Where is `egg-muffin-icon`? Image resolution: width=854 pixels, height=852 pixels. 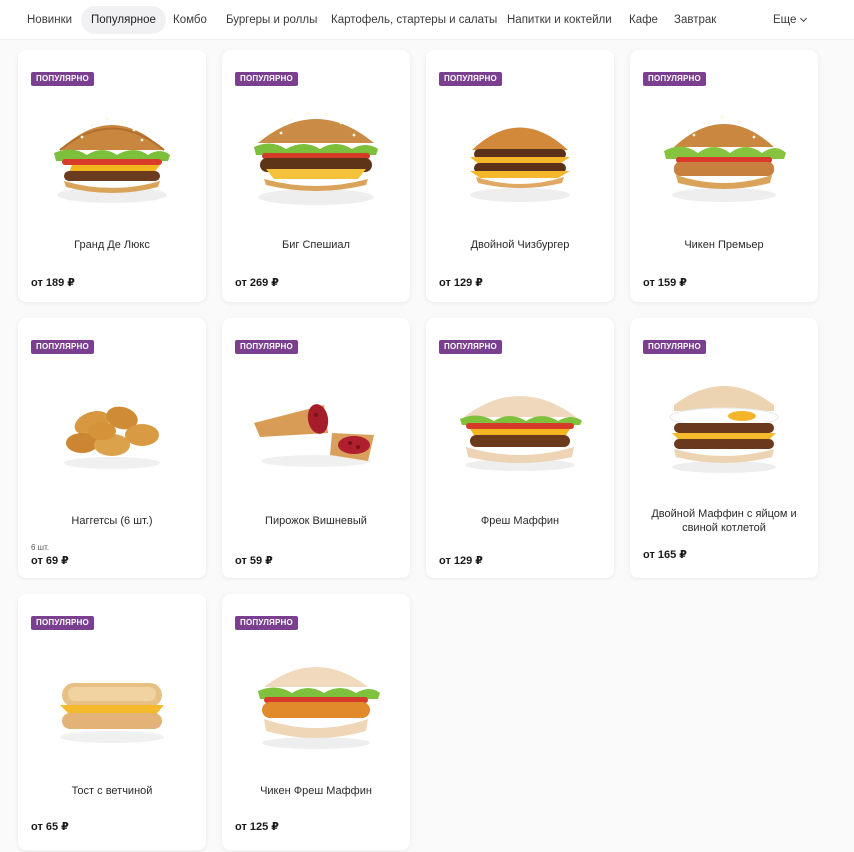 egg-muffin-icon is located at coordinates (724, 429).